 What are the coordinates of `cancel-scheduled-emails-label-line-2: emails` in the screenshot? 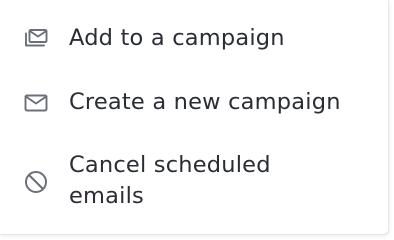 It's located at (106, 196).